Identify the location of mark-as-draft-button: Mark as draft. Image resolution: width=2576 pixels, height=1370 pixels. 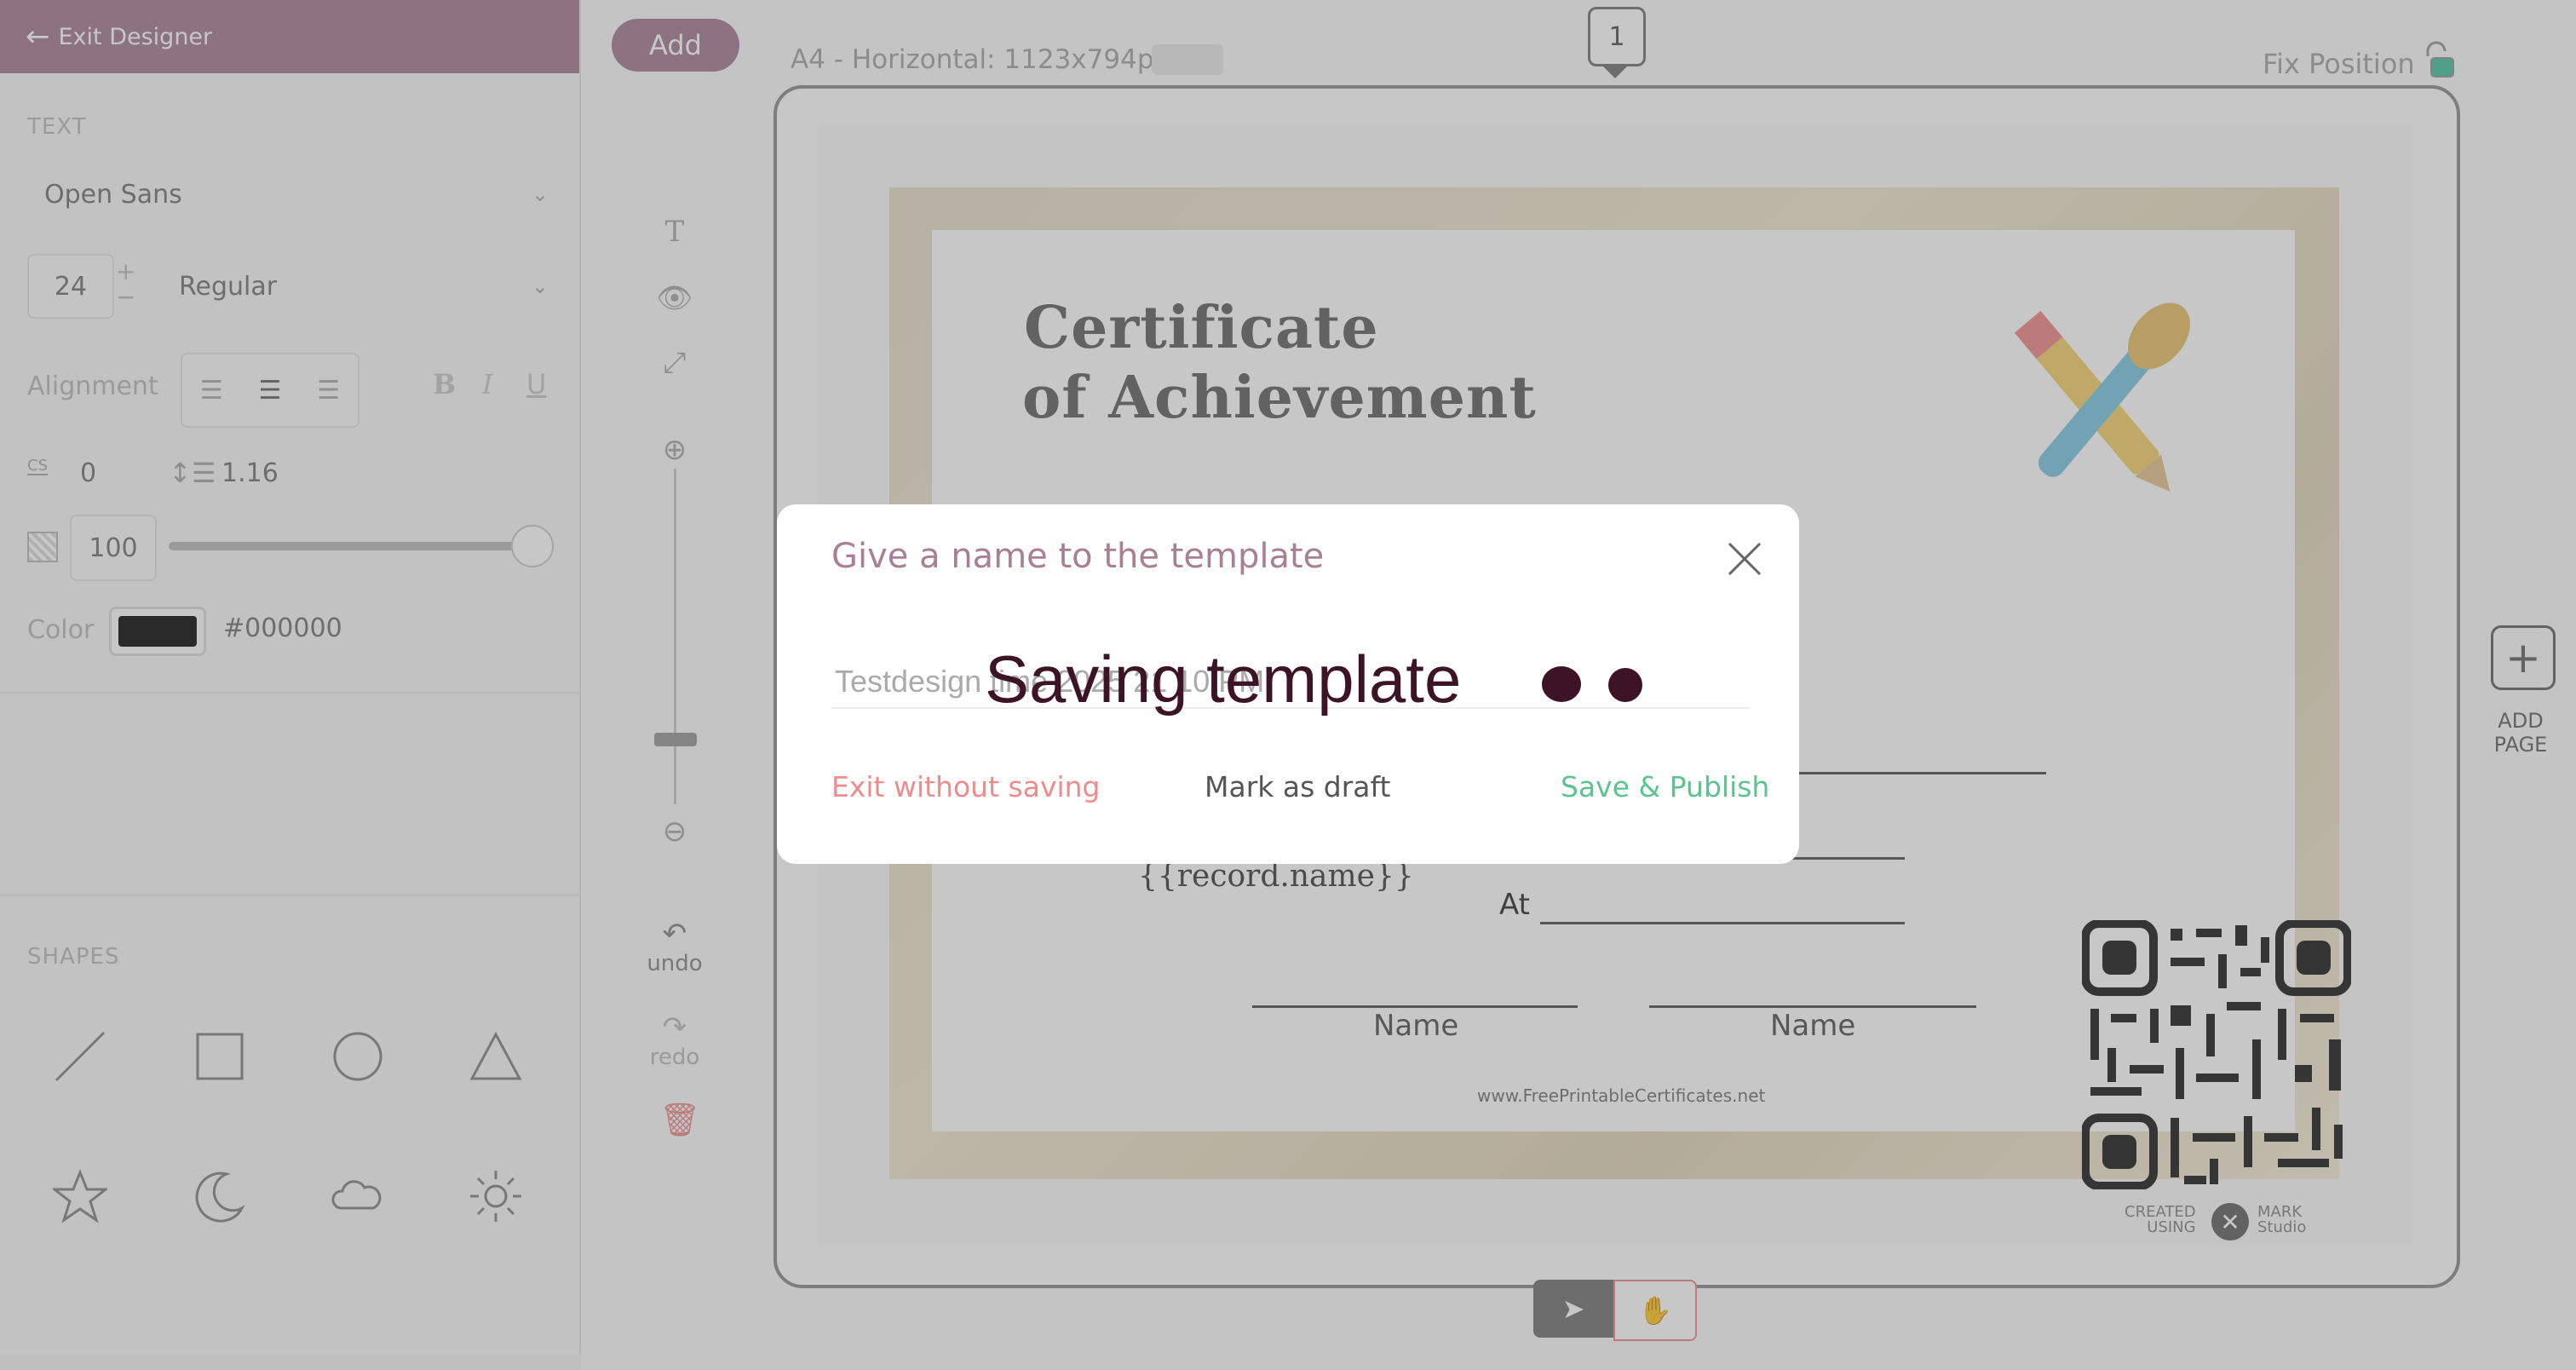
(1298, 787).